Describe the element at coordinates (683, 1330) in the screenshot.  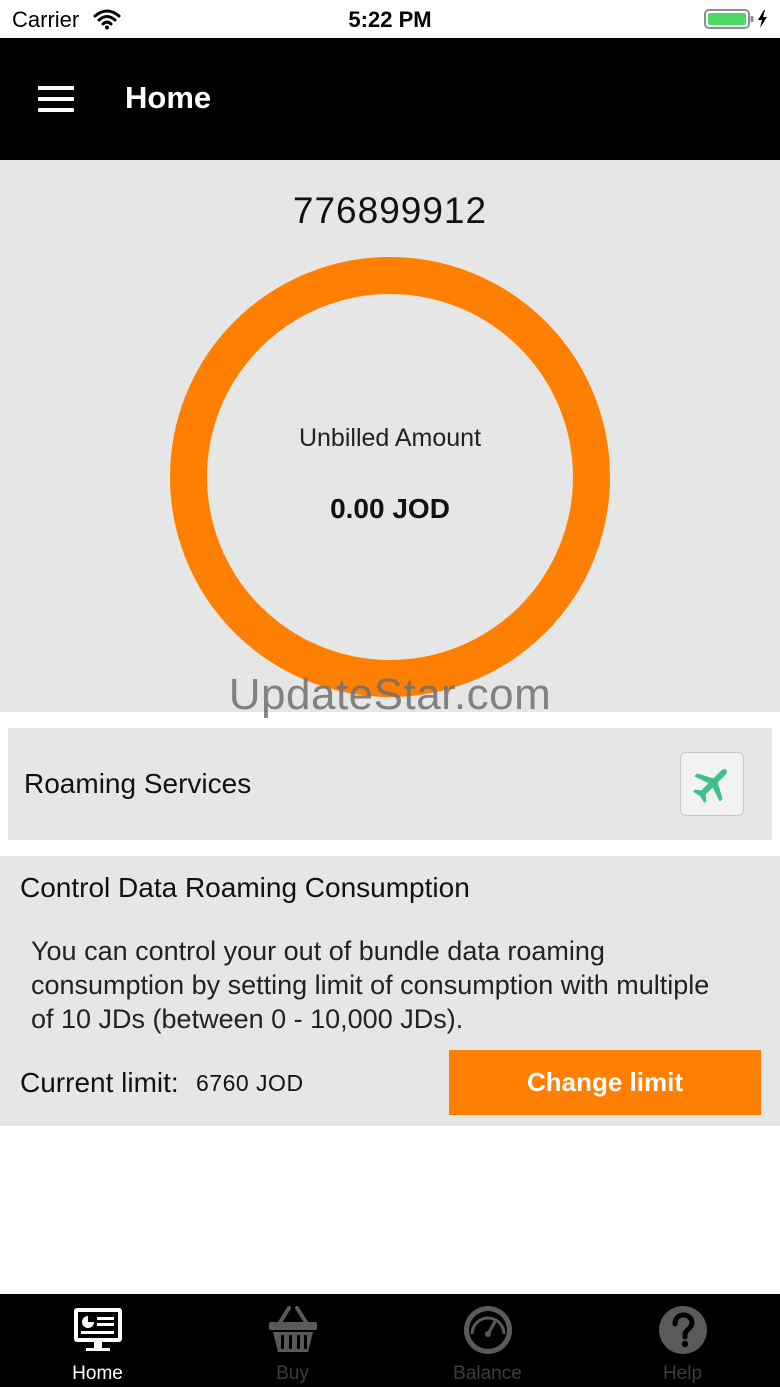
I see `question-icon` at that location.